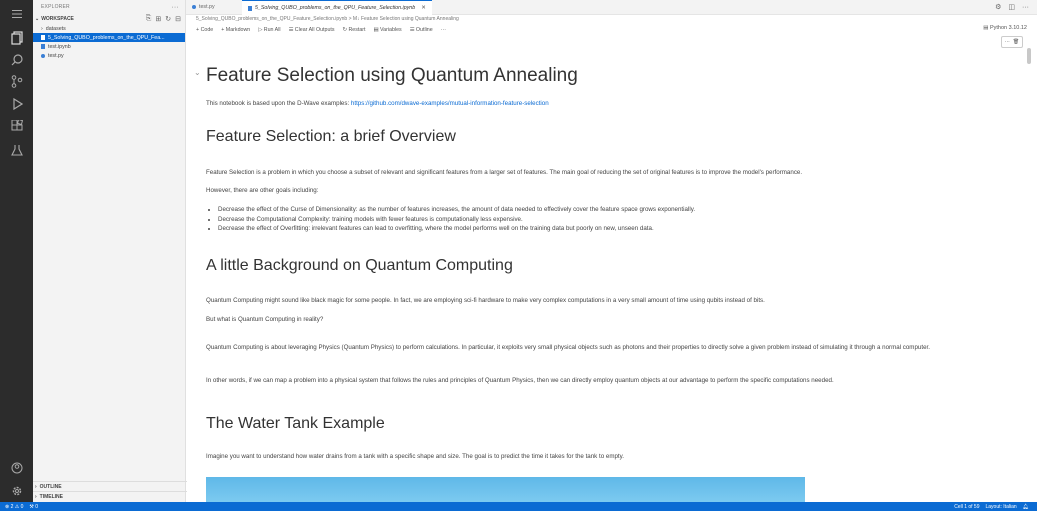  What do you see at coordinates (57, 19) in the screenshot?
I see `workspace-label: WORKSPACE` at bounding box center [57, 19].